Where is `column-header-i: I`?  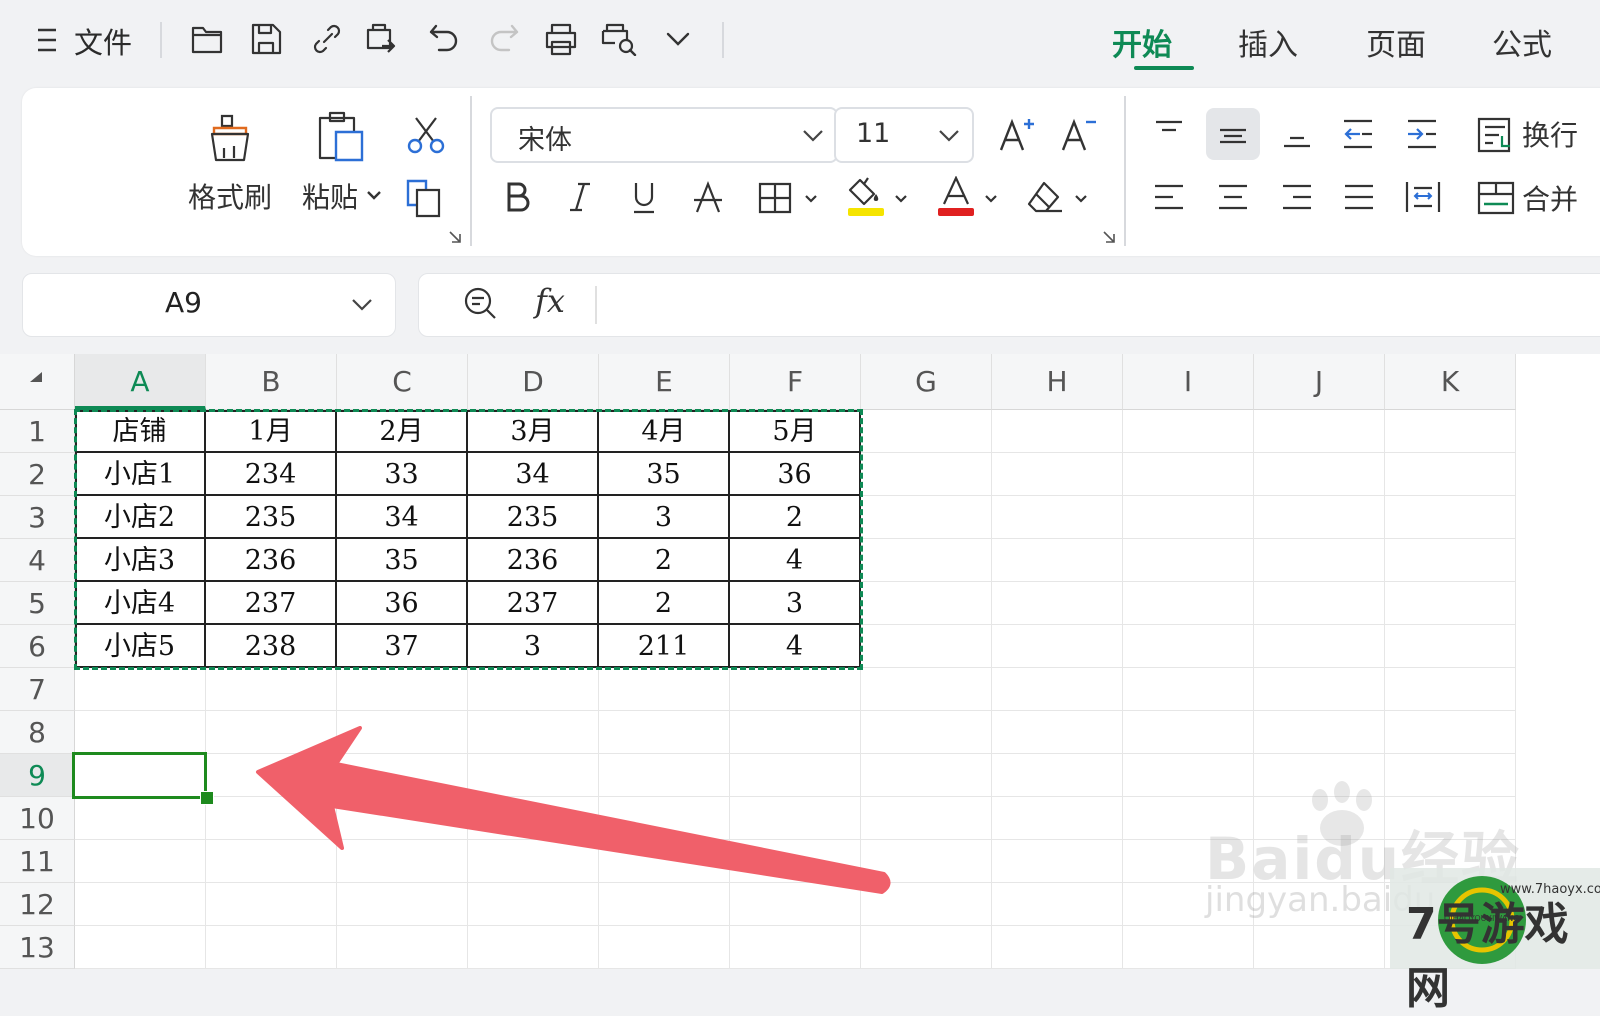
column-header-i: I is located at coordinates (1188, 382).